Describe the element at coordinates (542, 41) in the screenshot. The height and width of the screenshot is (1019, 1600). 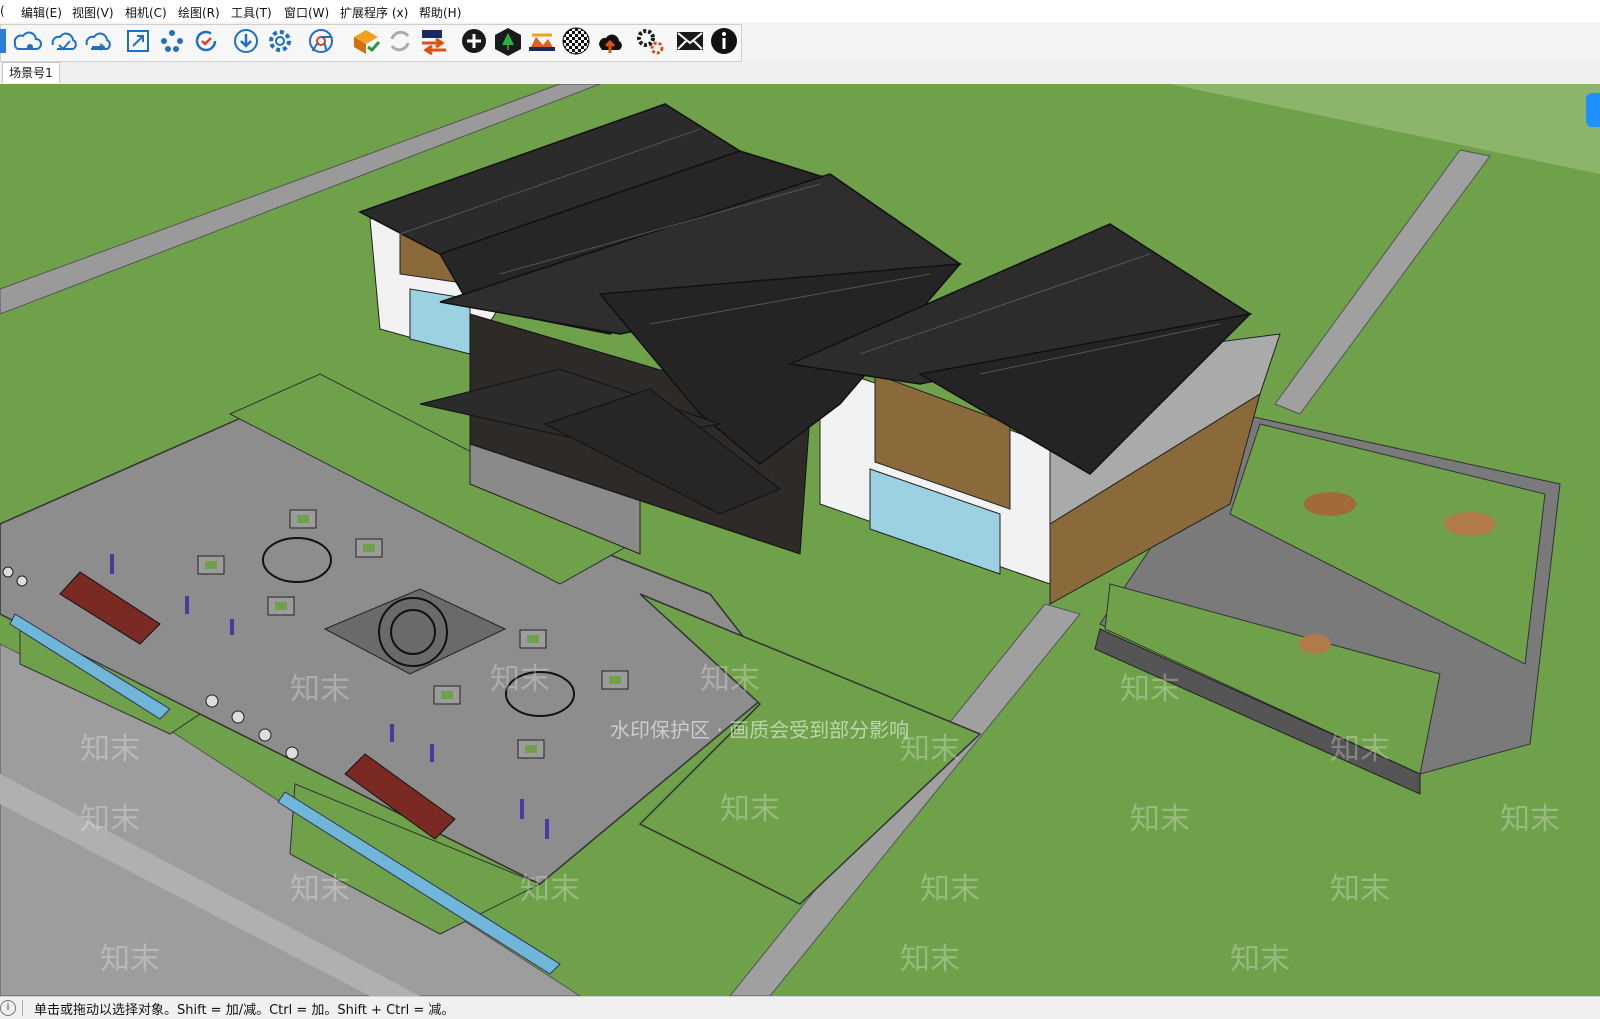
I see `terrain-icon` at that location.